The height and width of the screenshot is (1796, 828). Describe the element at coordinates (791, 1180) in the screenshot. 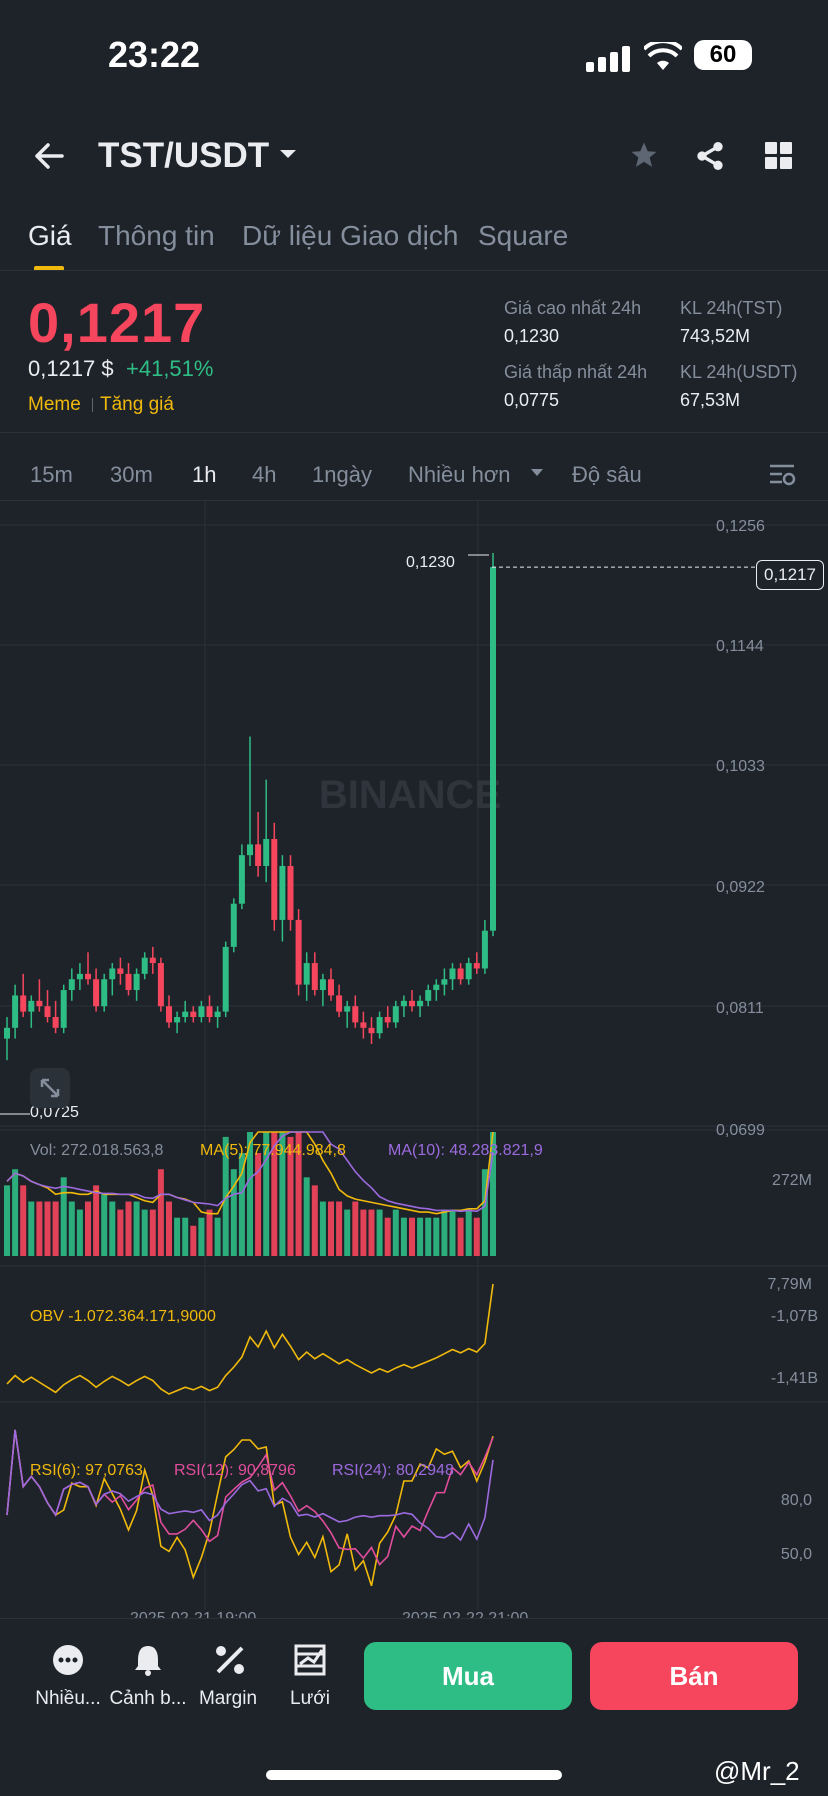

I see `volume-axis-top: 272M` at that location.